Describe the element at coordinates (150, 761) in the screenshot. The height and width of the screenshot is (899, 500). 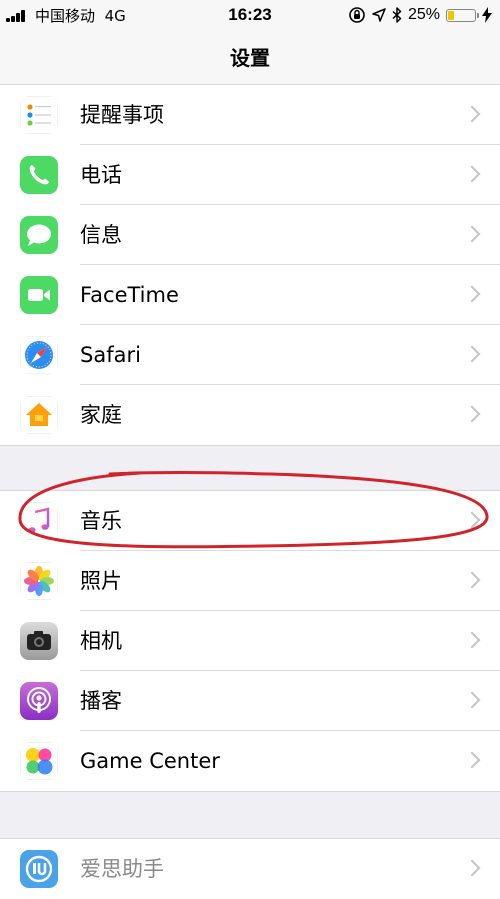
I see `row-label: Game Center` at that location.